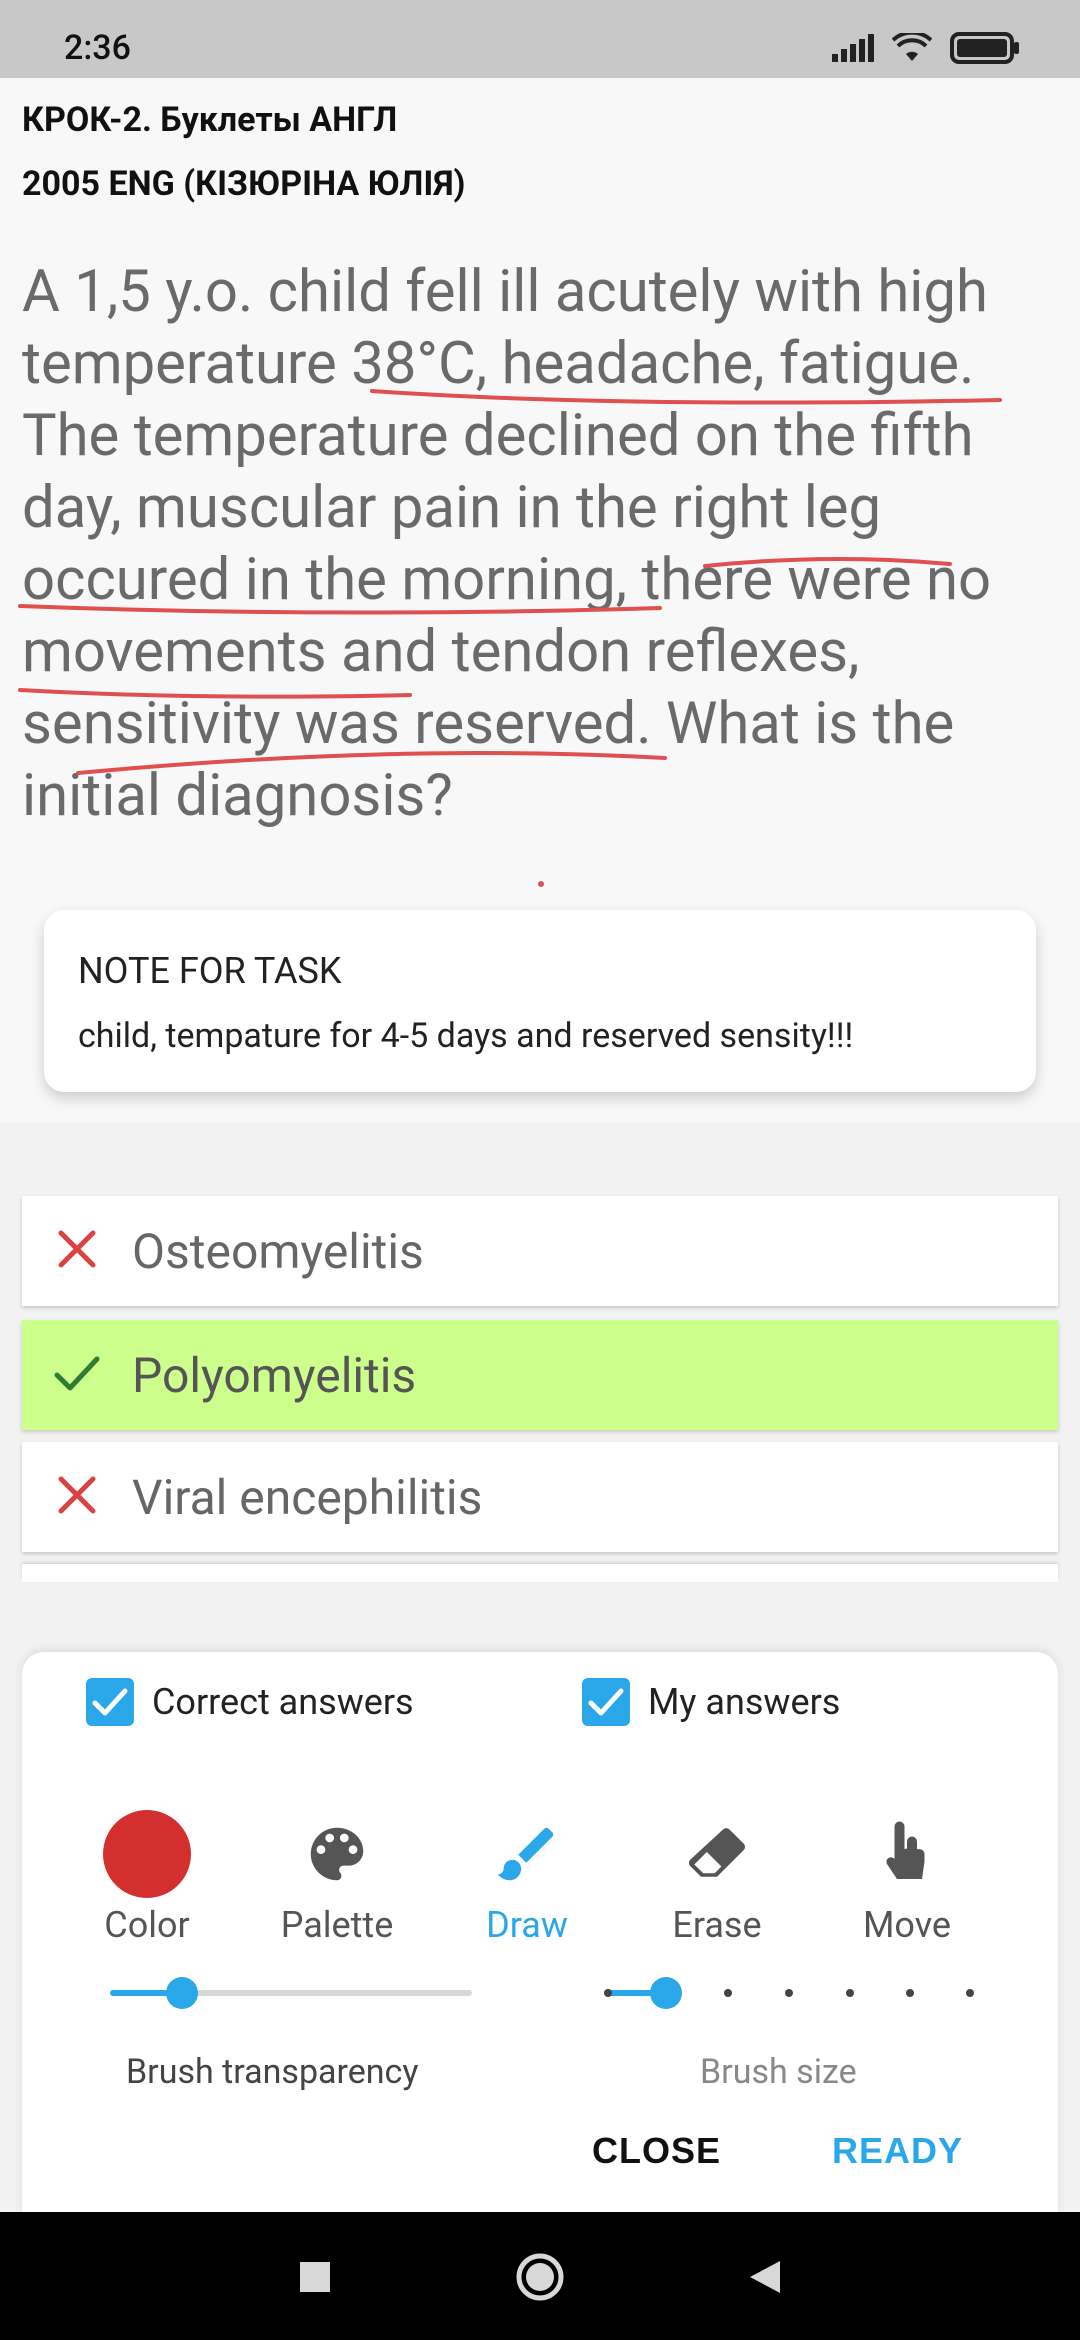 The height and width of the screenshot is (2340, 1080). I want to click on battery-icon, so click(984, 48).